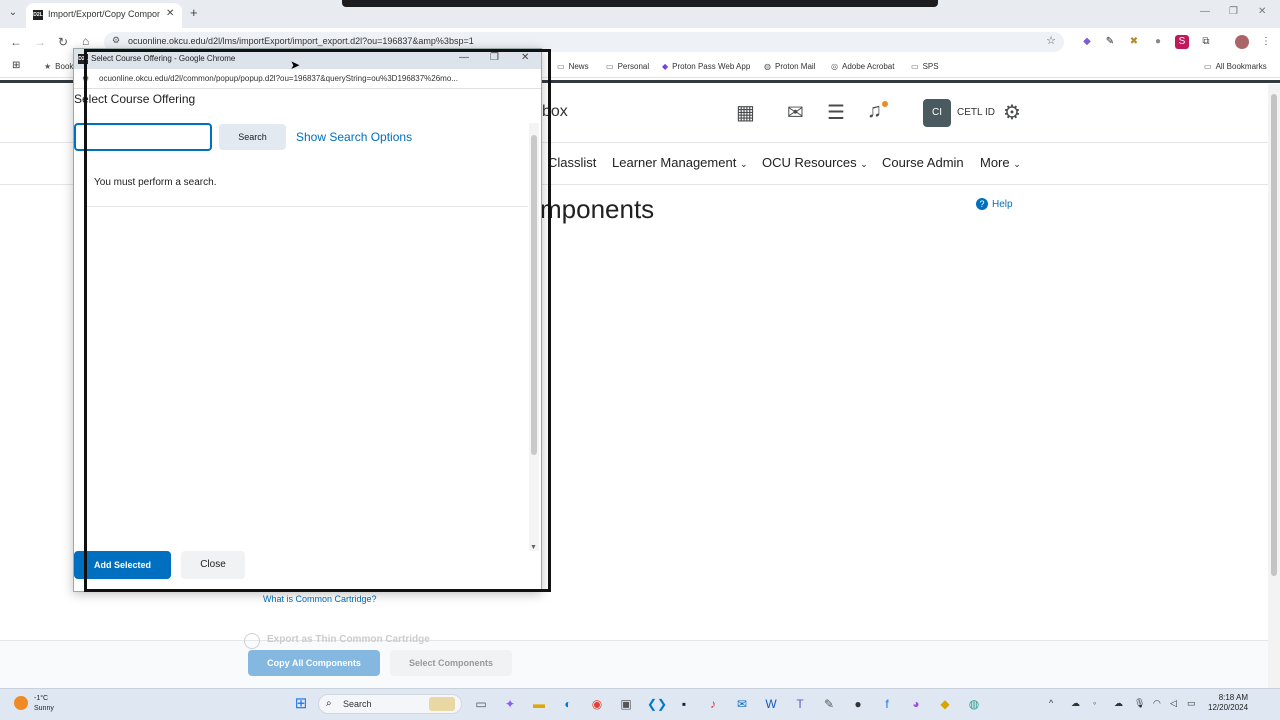 This screenshot has height=720, width=1280. Describe the element at coordinates (937, 113) in the screenshot. I see `avatar: CI` at that location.